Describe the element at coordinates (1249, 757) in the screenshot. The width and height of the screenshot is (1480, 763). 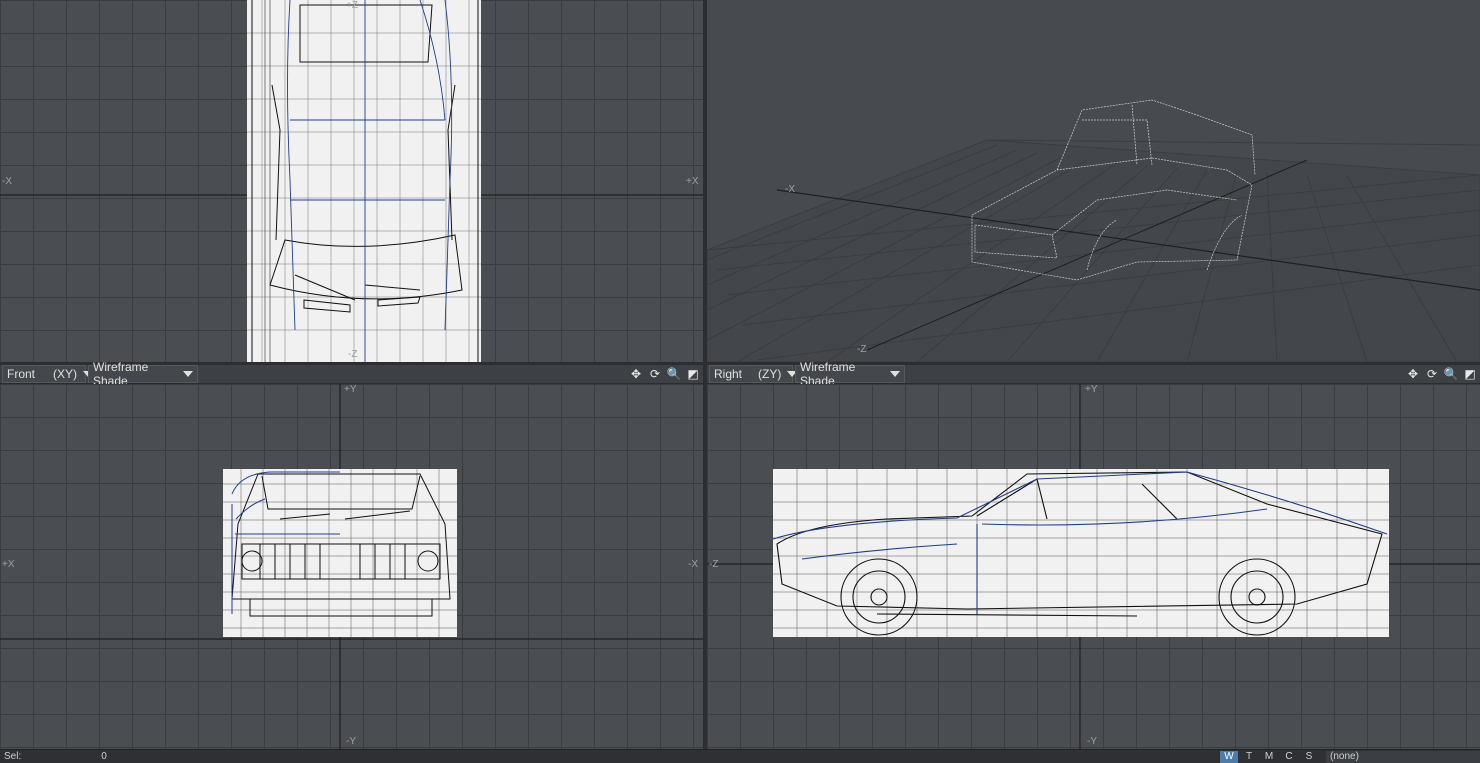
I see `mode-button-t: T` at that location.